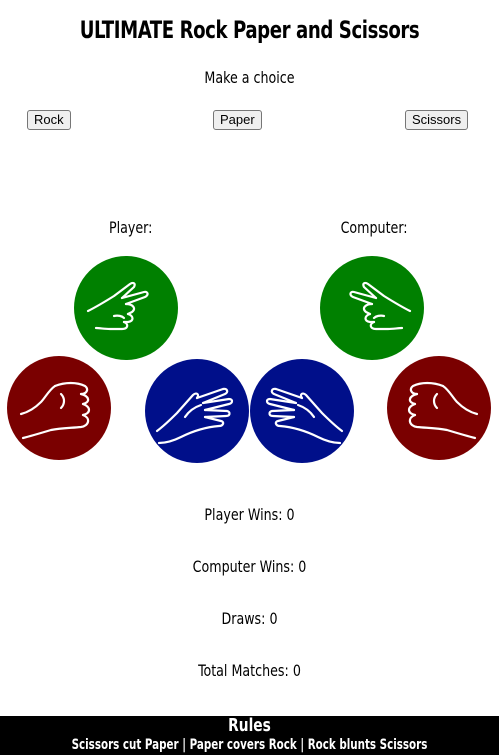 Image resolution: width=499 pixels, height=755 pixels. What do you see at coordinates (374, 227) in the screenshot?
I see `computer-label: Computer:` at bounding box center [374, 227].